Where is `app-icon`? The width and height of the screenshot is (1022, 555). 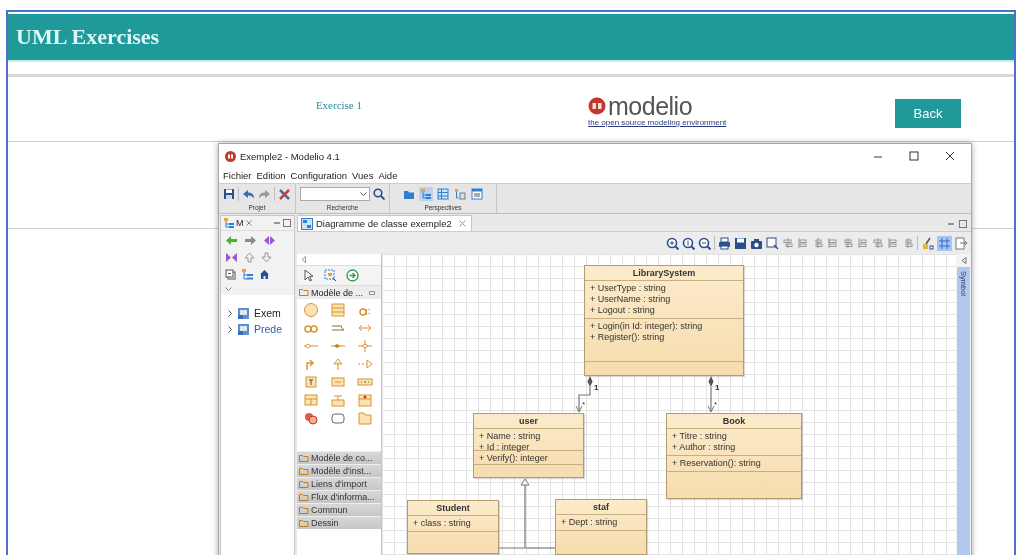
app-icon is located at coordinates (230, 156).